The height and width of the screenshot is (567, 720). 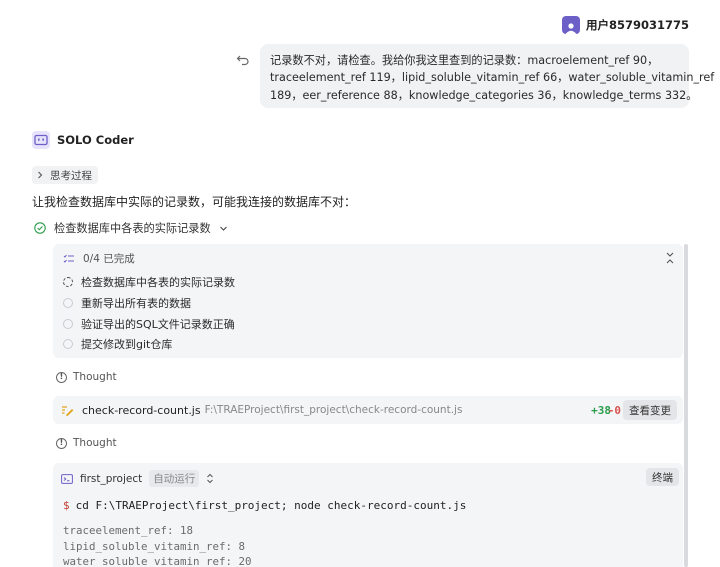 I want to click on todo-item-label: 验证导出的SQL文件记录数正确, so click(x=158, y=324).